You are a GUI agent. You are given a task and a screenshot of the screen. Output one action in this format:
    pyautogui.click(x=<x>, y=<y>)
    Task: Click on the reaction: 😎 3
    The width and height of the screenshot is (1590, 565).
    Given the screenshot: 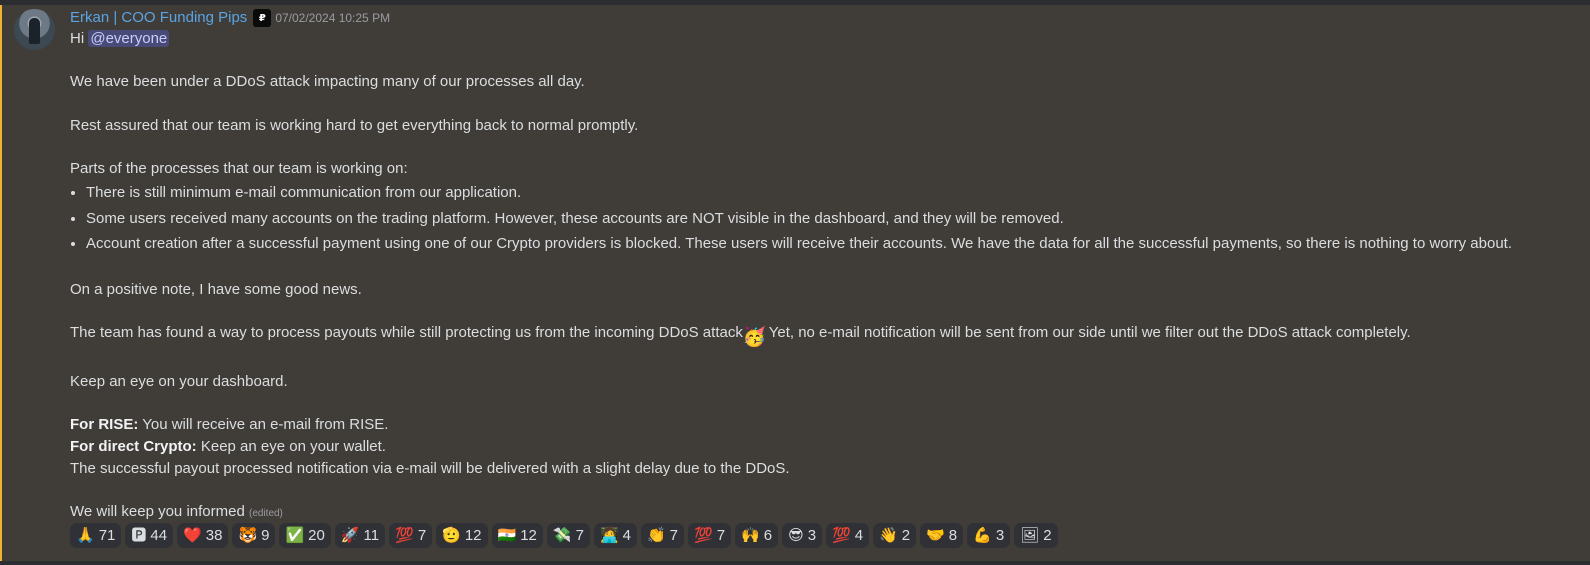 What is the action you would take?
    pyautogui.click(x=802, y=535)
    